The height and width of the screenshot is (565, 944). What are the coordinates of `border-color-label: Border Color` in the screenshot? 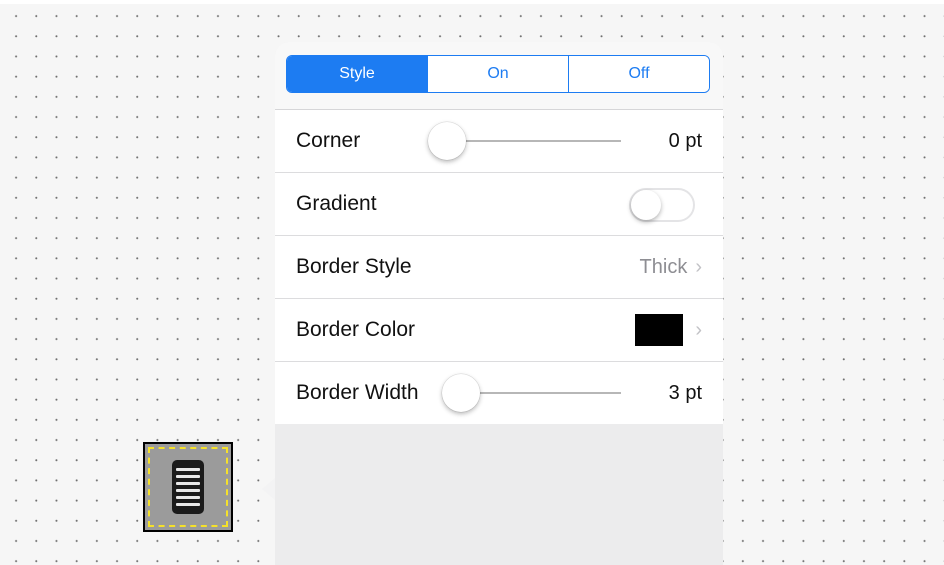 It's located at (356, 329).